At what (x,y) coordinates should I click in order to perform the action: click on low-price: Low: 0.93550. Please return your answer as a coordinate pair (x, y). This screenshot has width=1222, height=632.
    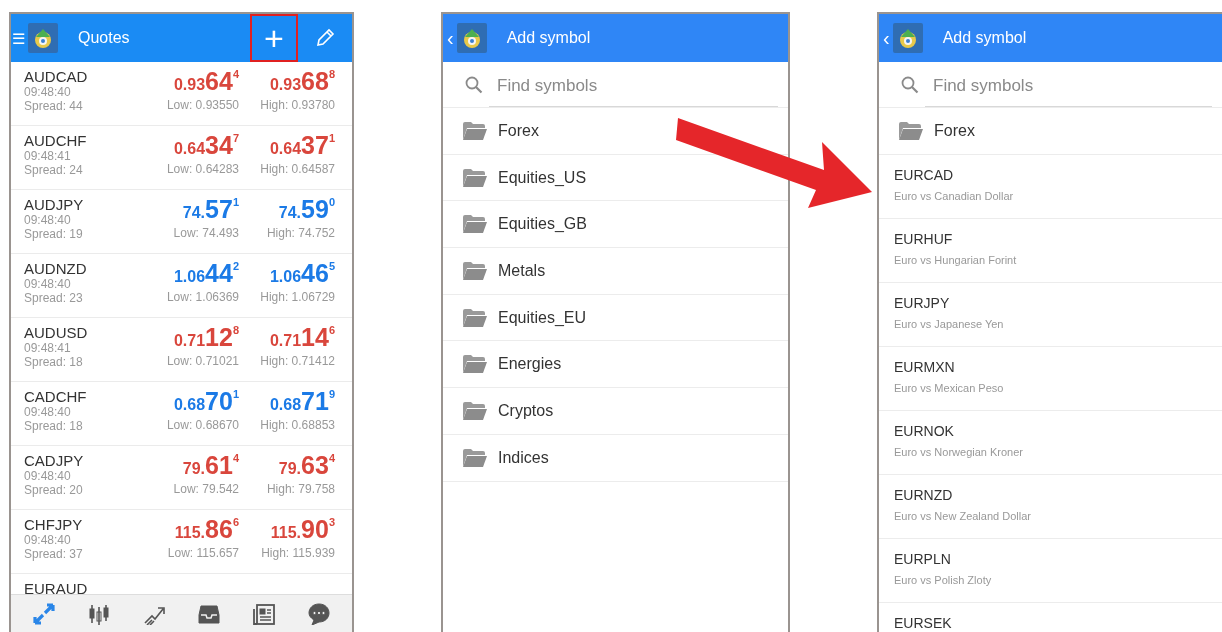
    Looking at the image, I should click on (202, 105).